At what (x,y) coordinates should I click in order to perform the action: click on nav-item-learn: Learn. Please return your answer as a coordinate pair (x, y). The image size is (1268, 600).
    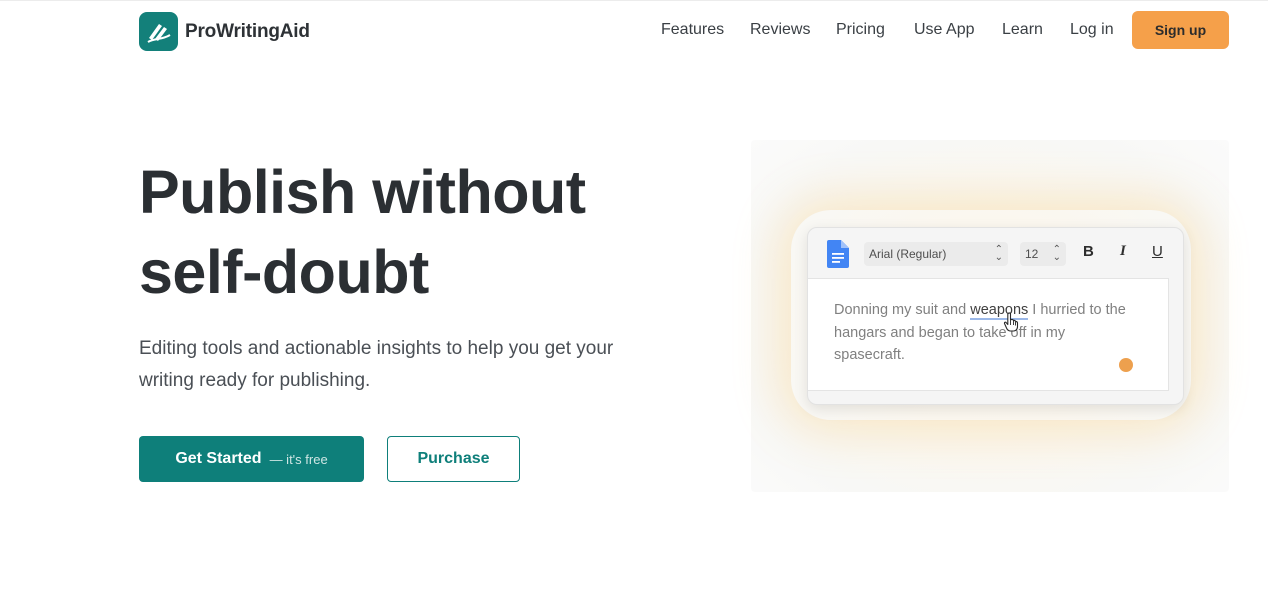
    Looking at the image, I should click on (1022, 30).